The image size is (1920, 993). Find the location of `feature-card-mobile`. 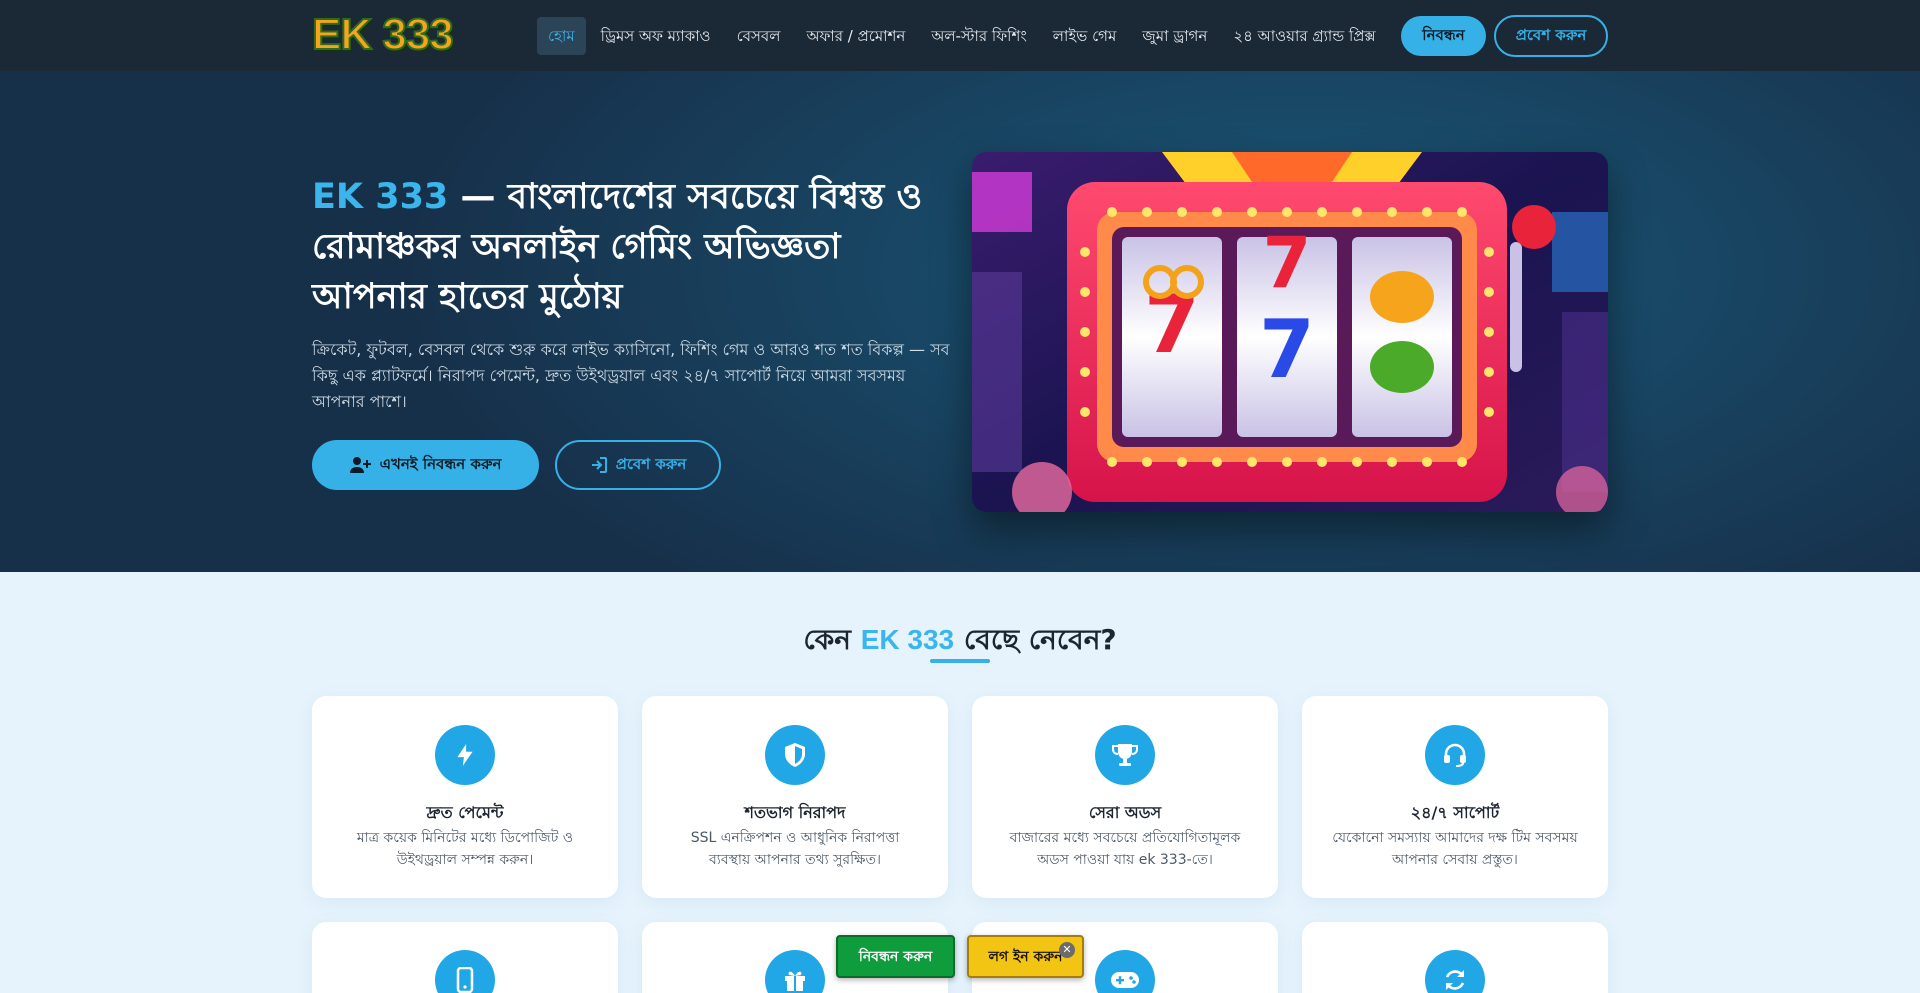

feature-card-mobile is located at coordinates (465, 957).